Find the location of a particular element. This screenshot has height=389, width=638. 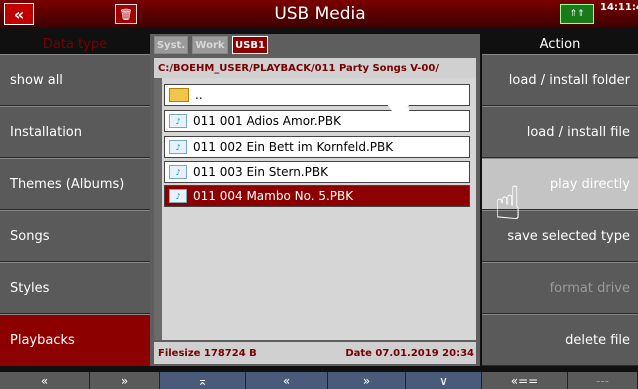

file-row-selected: ♪ 011 004 Mambo No. 5.PBK is located at coordinates (317, 196).